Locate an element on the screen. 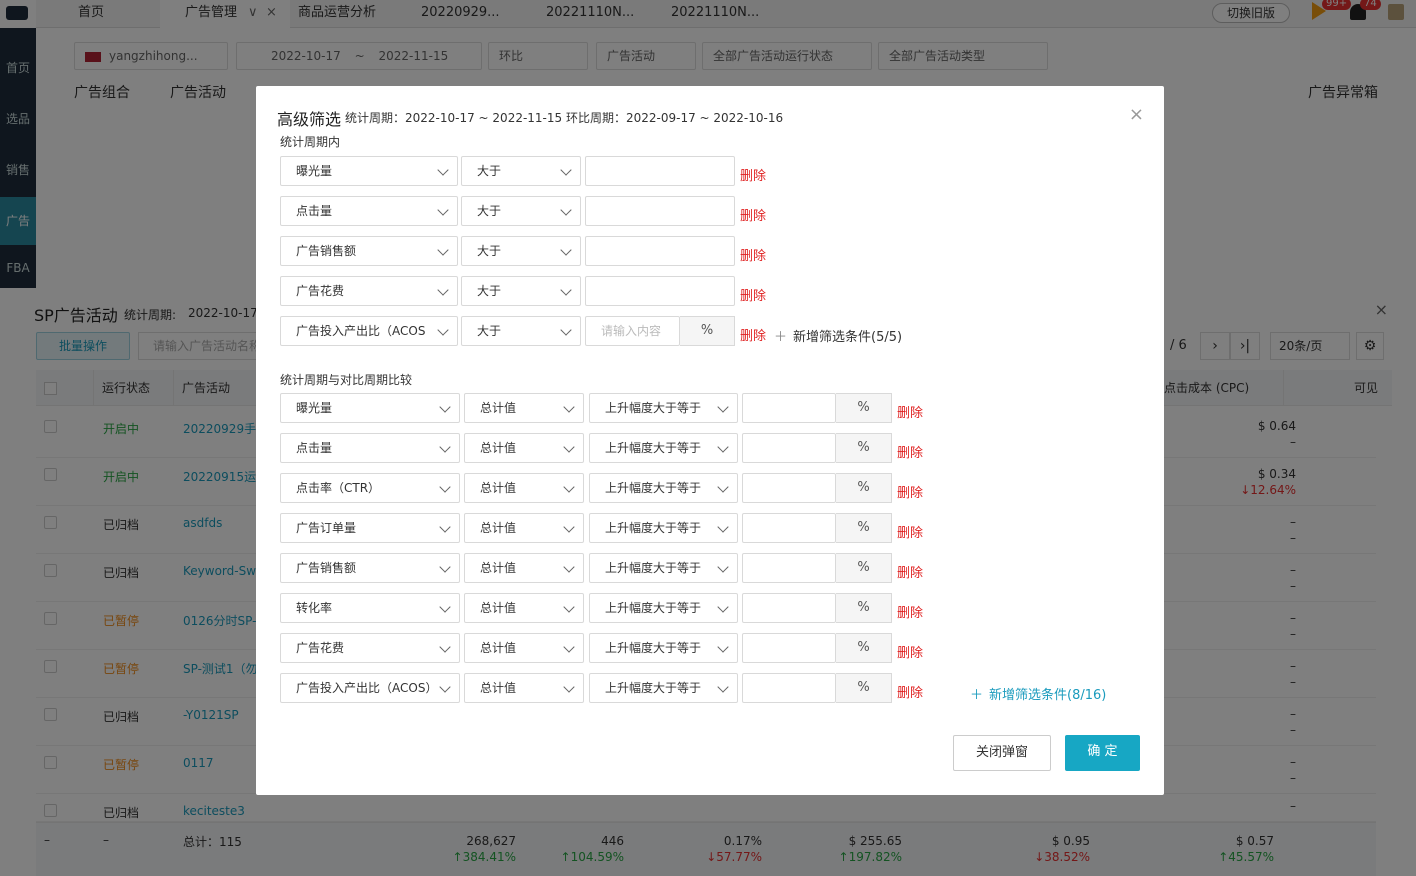 This screenshot has height=876, width=1416. modal-title: 高级筛选 is located at coordinates (309, 119).